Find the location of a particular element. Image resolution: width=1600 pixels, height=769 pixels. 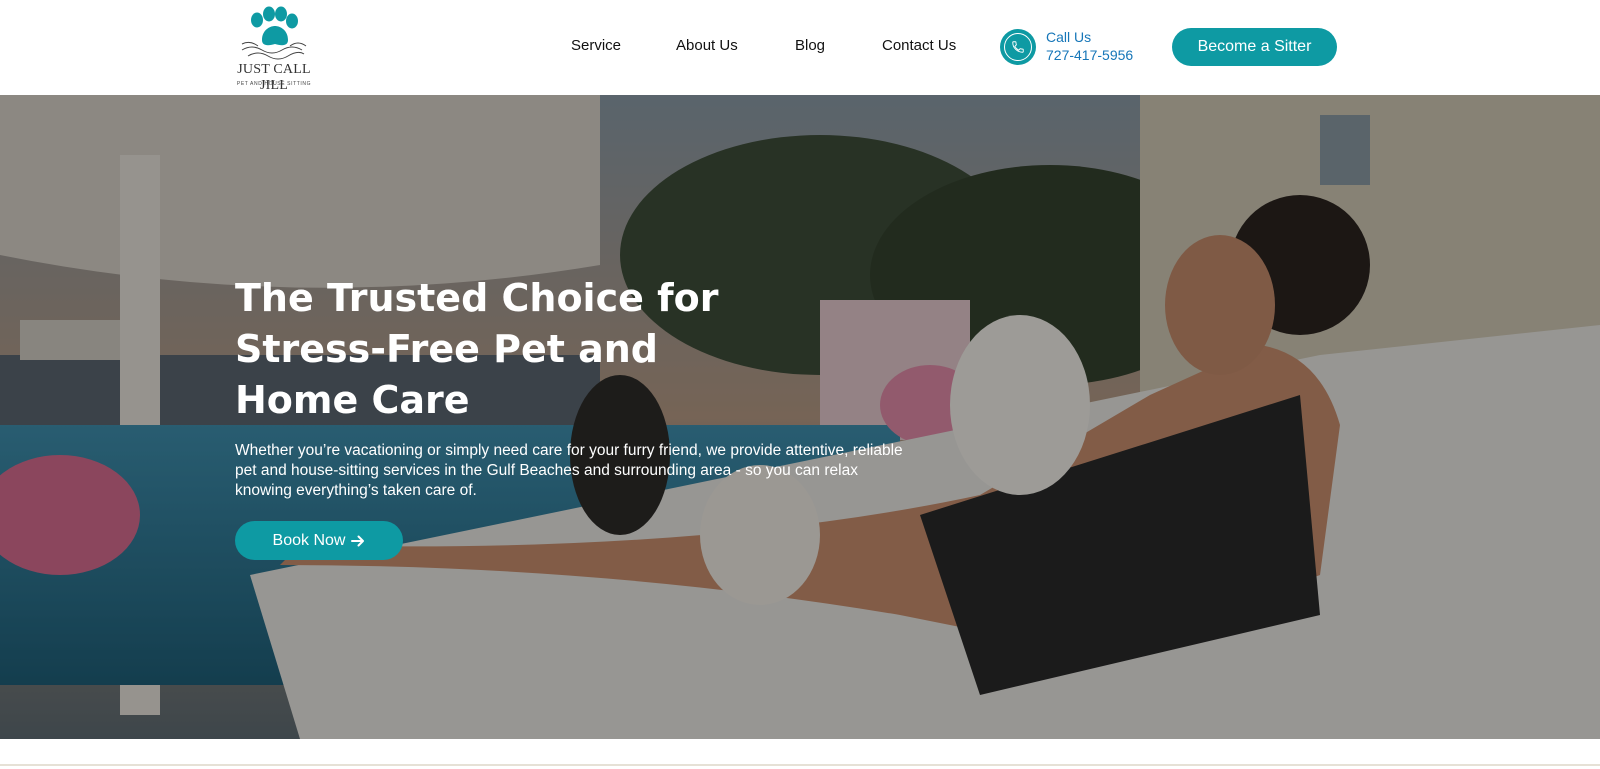

phone-number-link: 727-417-5956 is located at coordinates (1089, 55).